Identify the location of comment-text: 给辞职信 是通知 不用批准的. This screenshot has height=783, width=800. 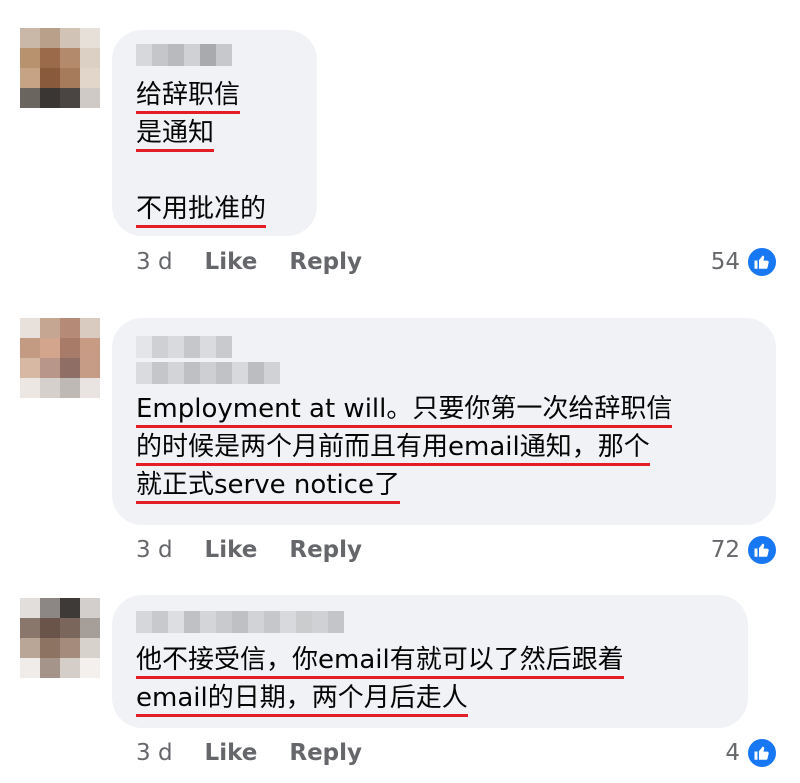
(214, 152).